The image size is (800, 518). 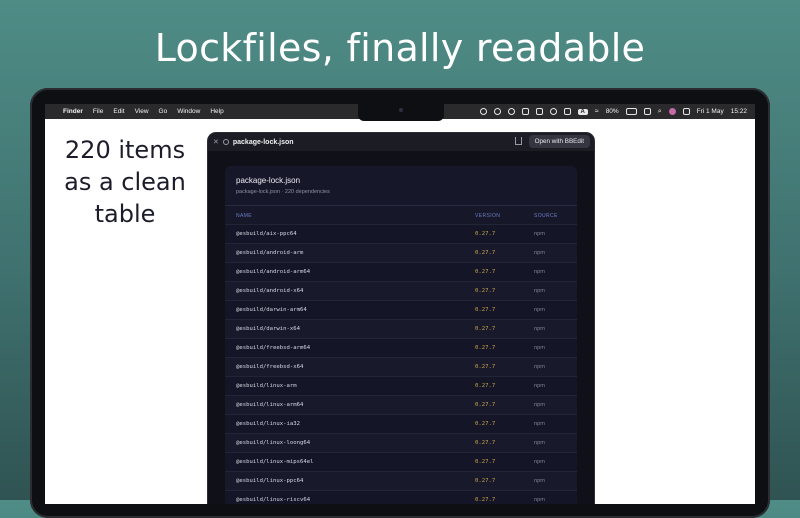 What do you see at coordinates (273, 443) in the screenshot?
I see `dependency-name: @esbuild/linux-loong64` at bounding box center [273, 443].